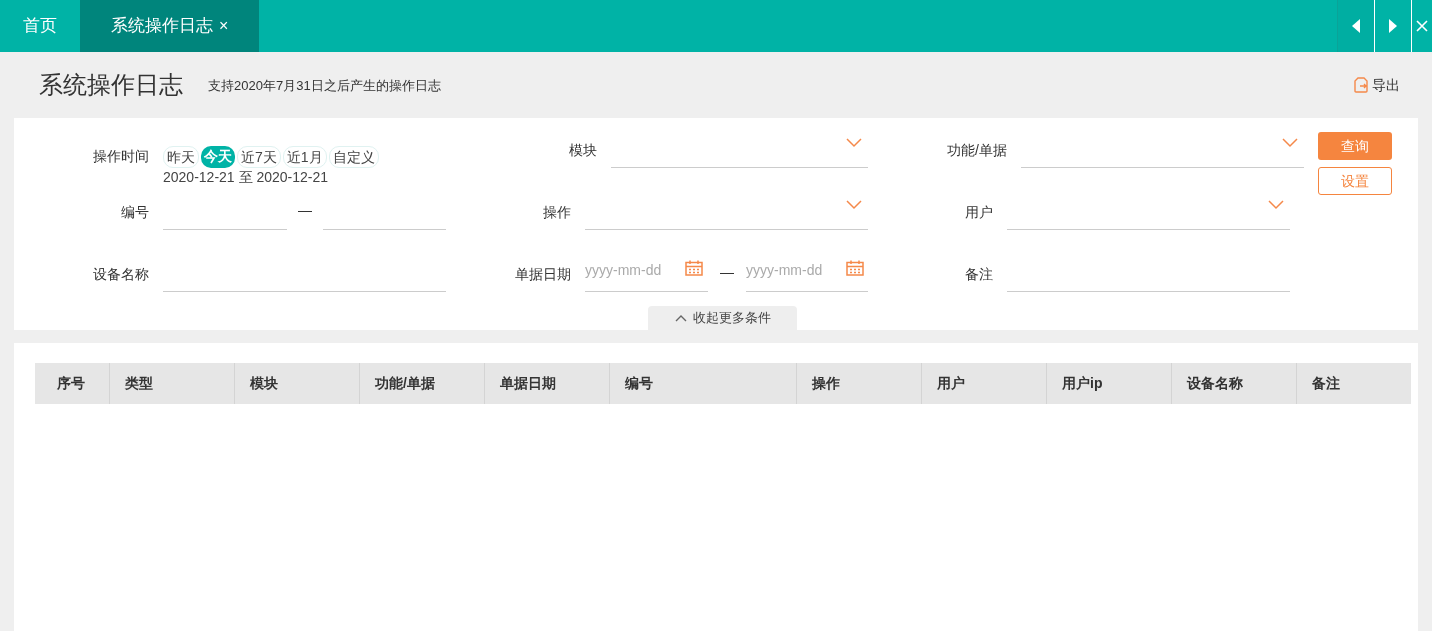 This screenshot has width=1432, height=631. What do you see at coordinates (353, 157) in the screenshot?
I see `date-preset: 自定义` at bounding box center [353, 157].